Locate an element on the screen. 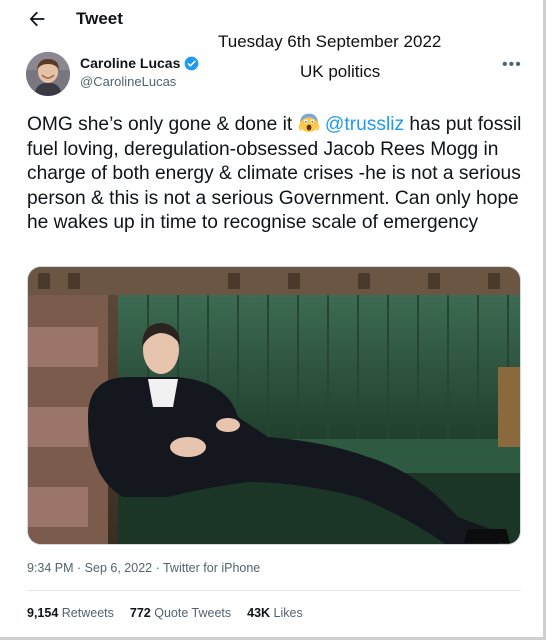  arrow-left-icon is located at coordinates (37, 19).